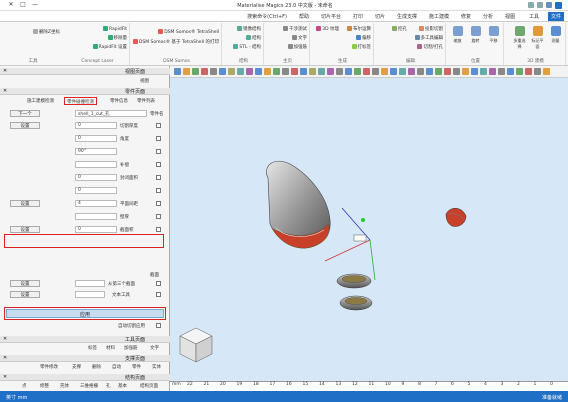 The width and height of the screenshot is (568, 402). I want to click on undo-icon, so click(540, 5).